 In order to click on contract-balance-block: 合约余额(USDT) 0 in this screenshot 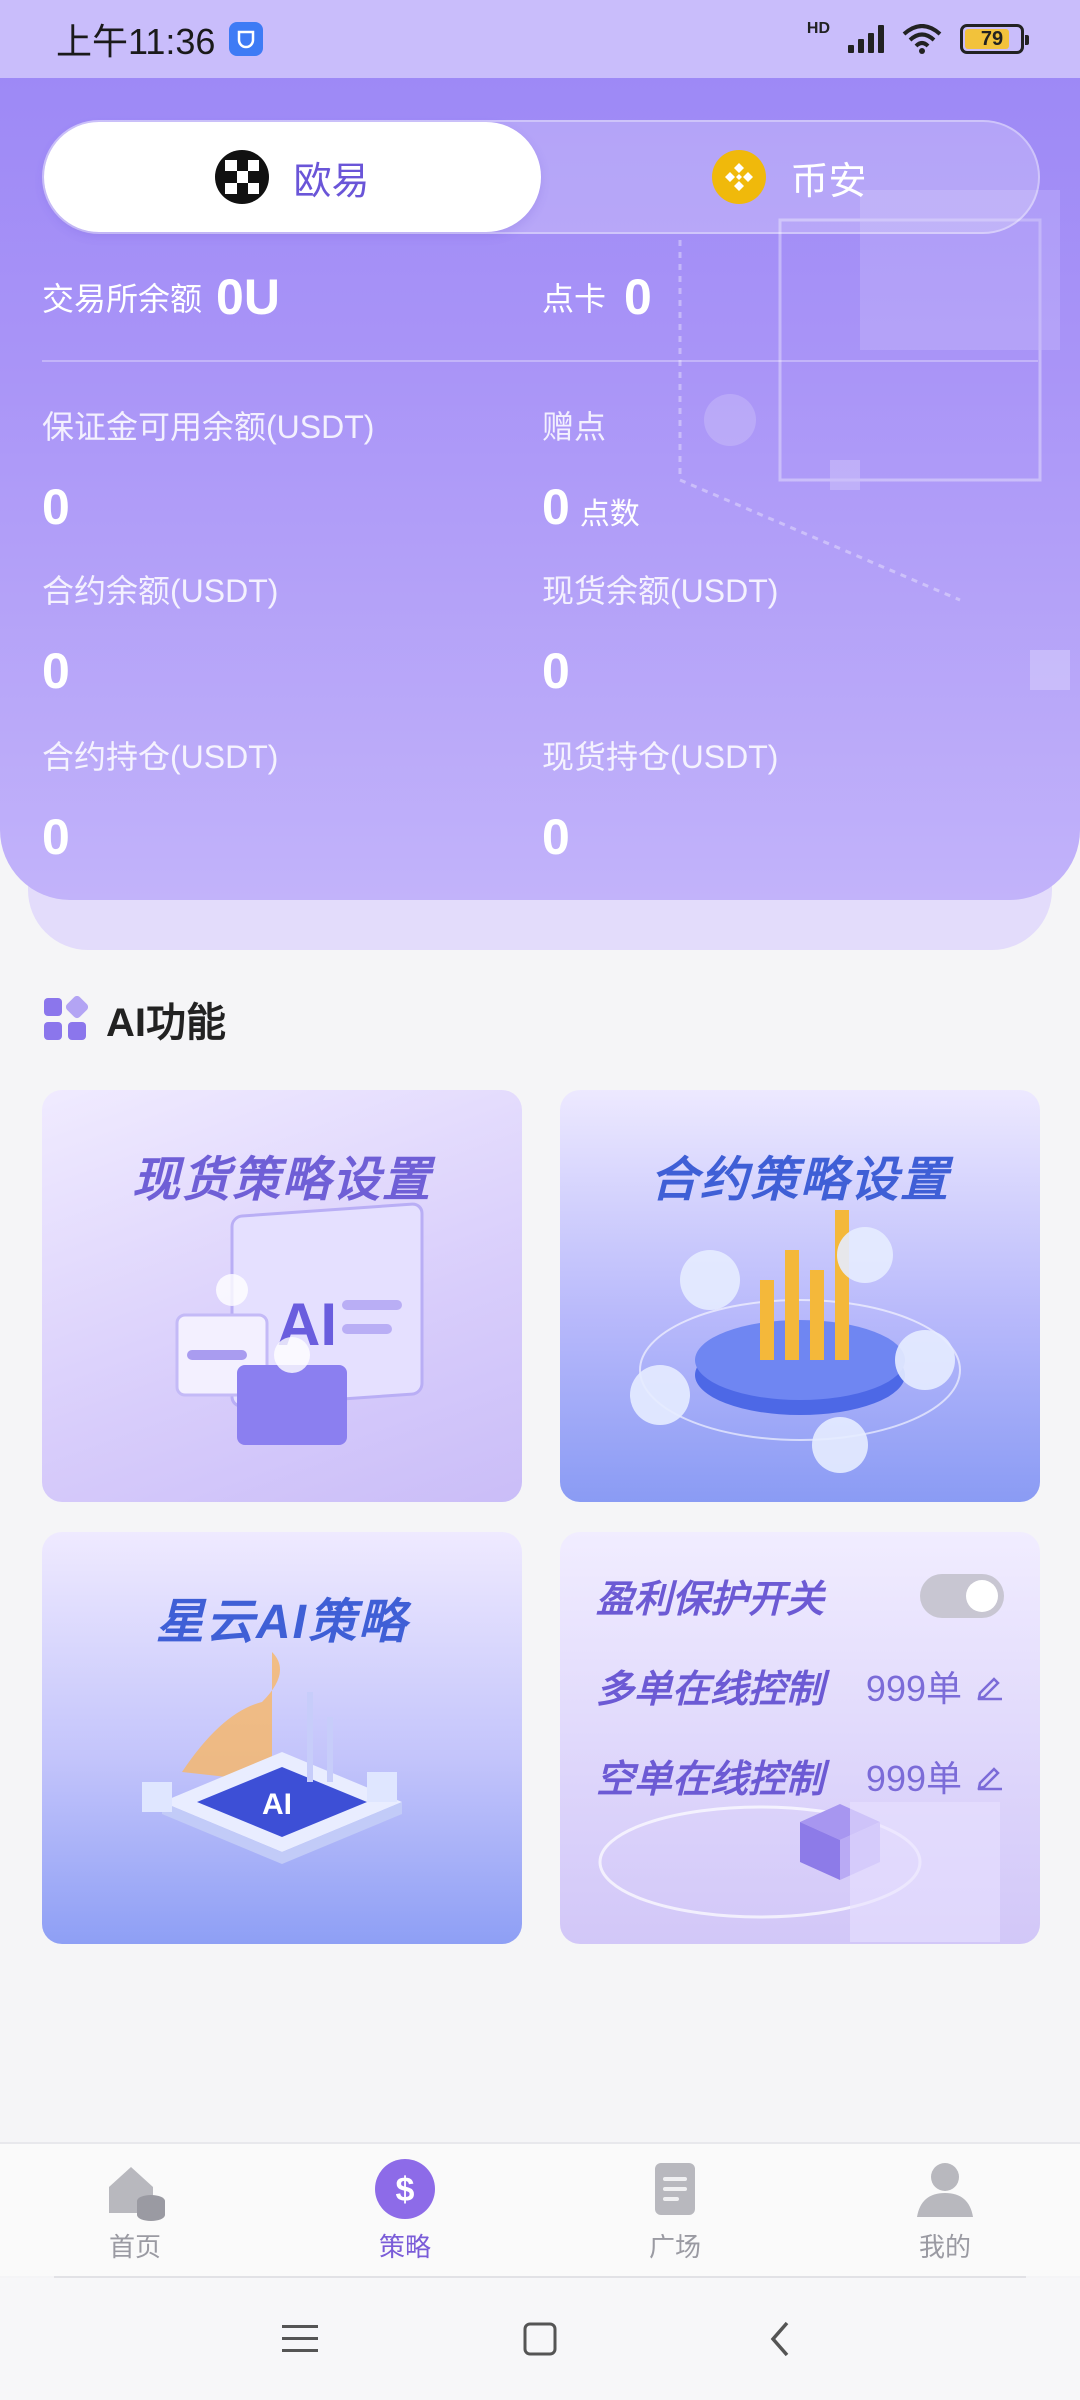, I will do `click(160, 633)`.